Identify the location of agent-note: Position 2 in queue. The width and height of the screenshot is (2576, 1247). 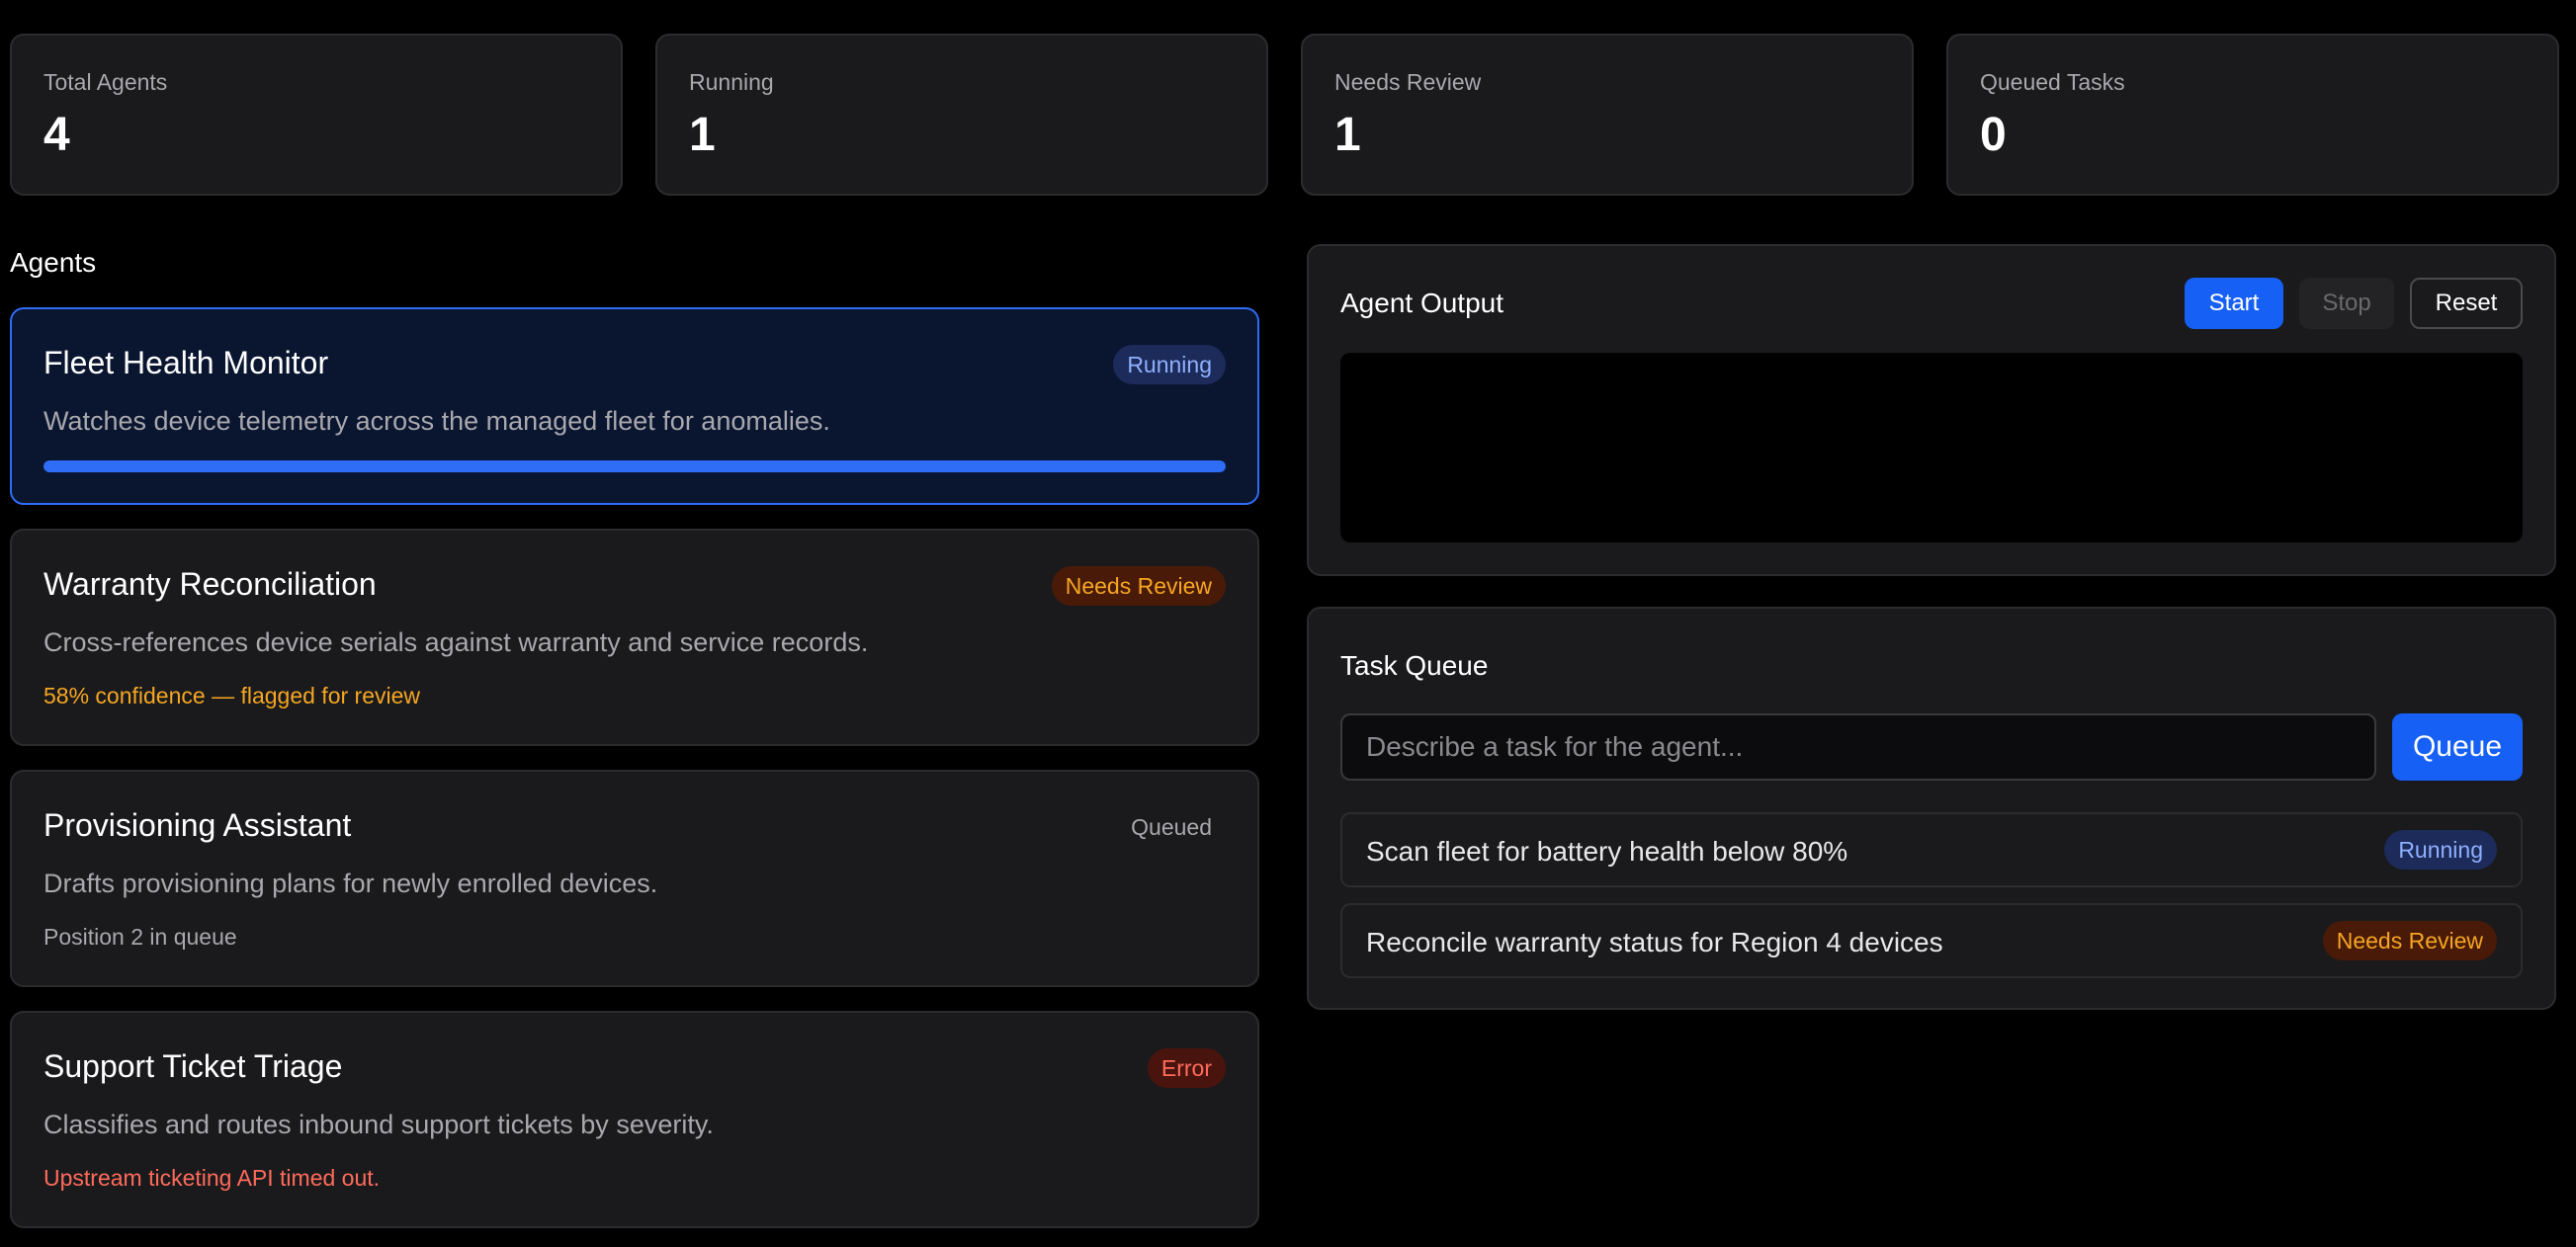
(140, 937).